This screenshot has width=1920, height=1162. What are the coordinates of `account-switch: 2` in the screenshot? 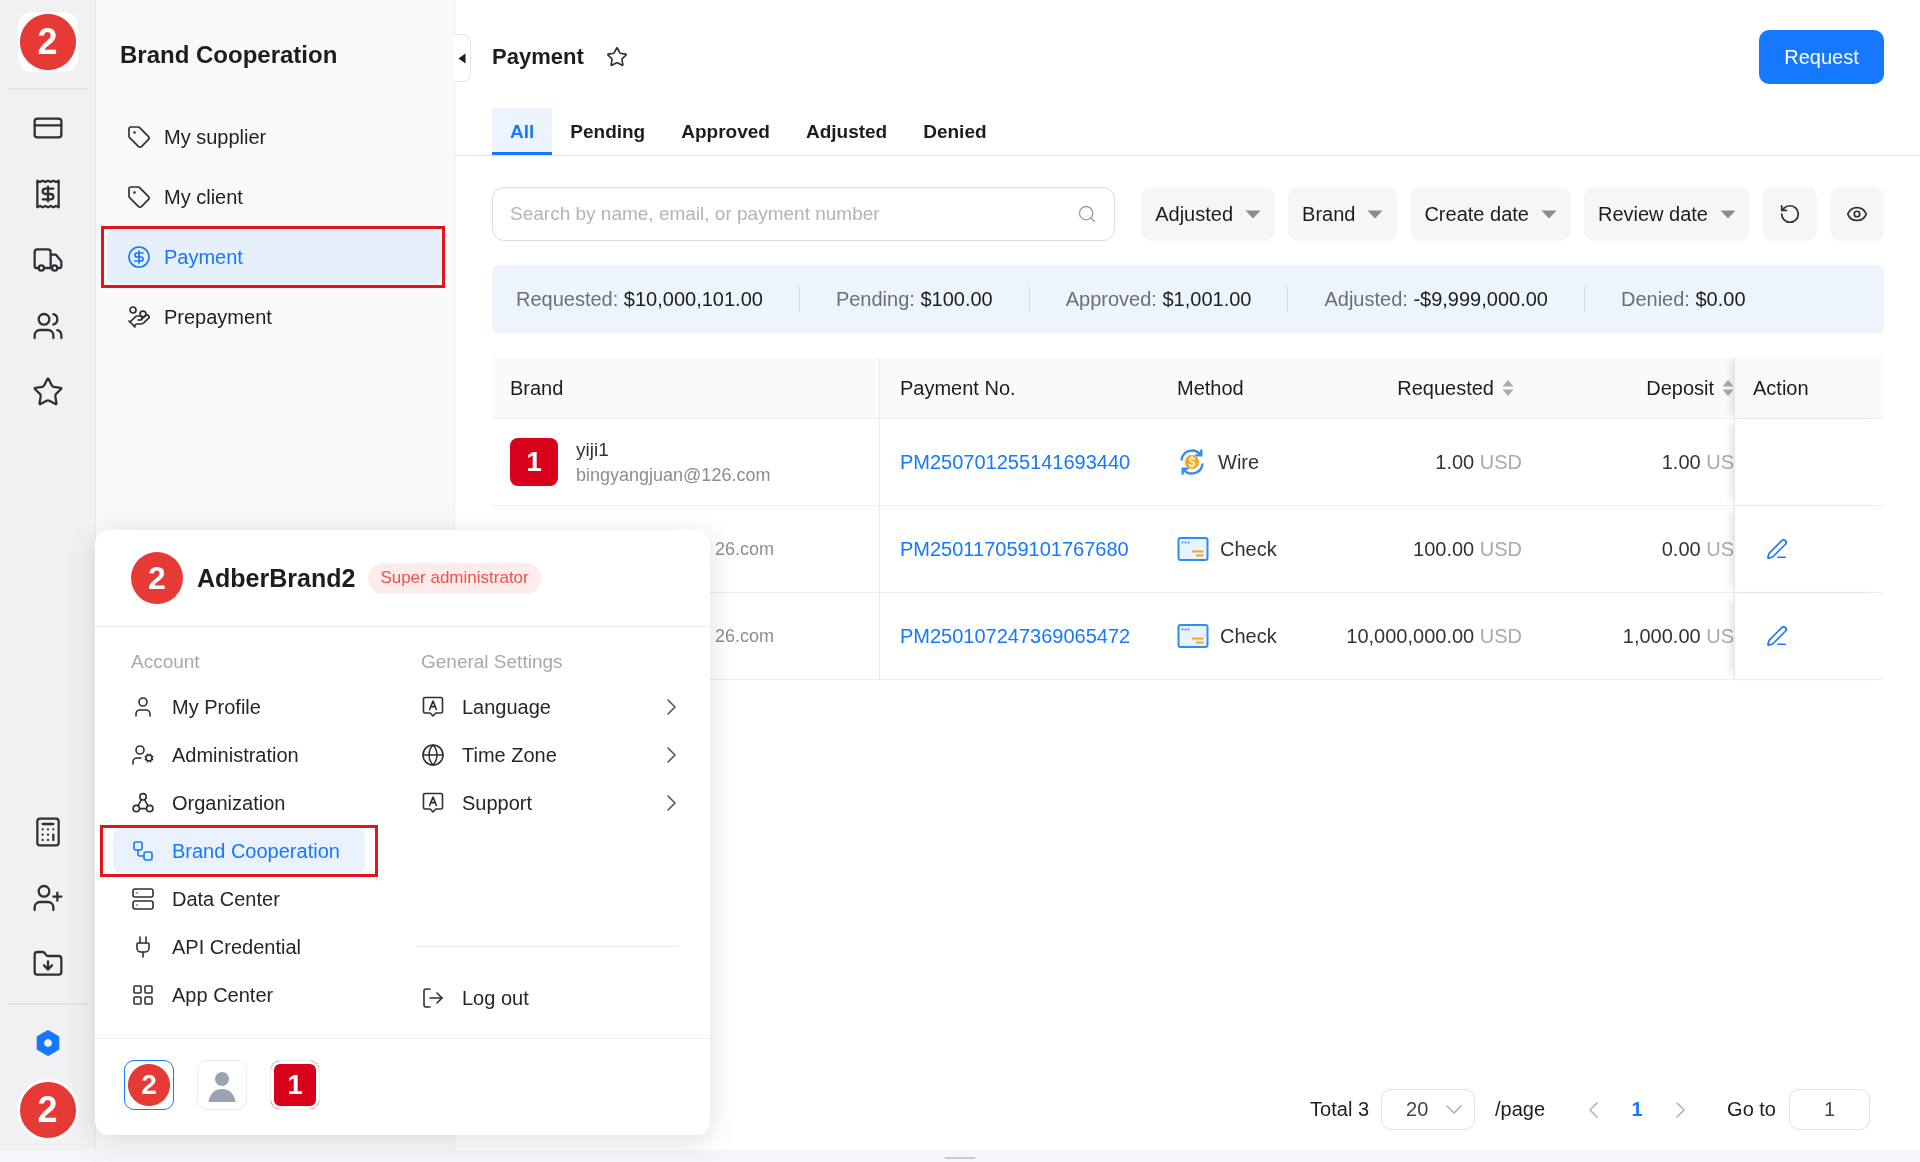 It's located at (149, 1085).